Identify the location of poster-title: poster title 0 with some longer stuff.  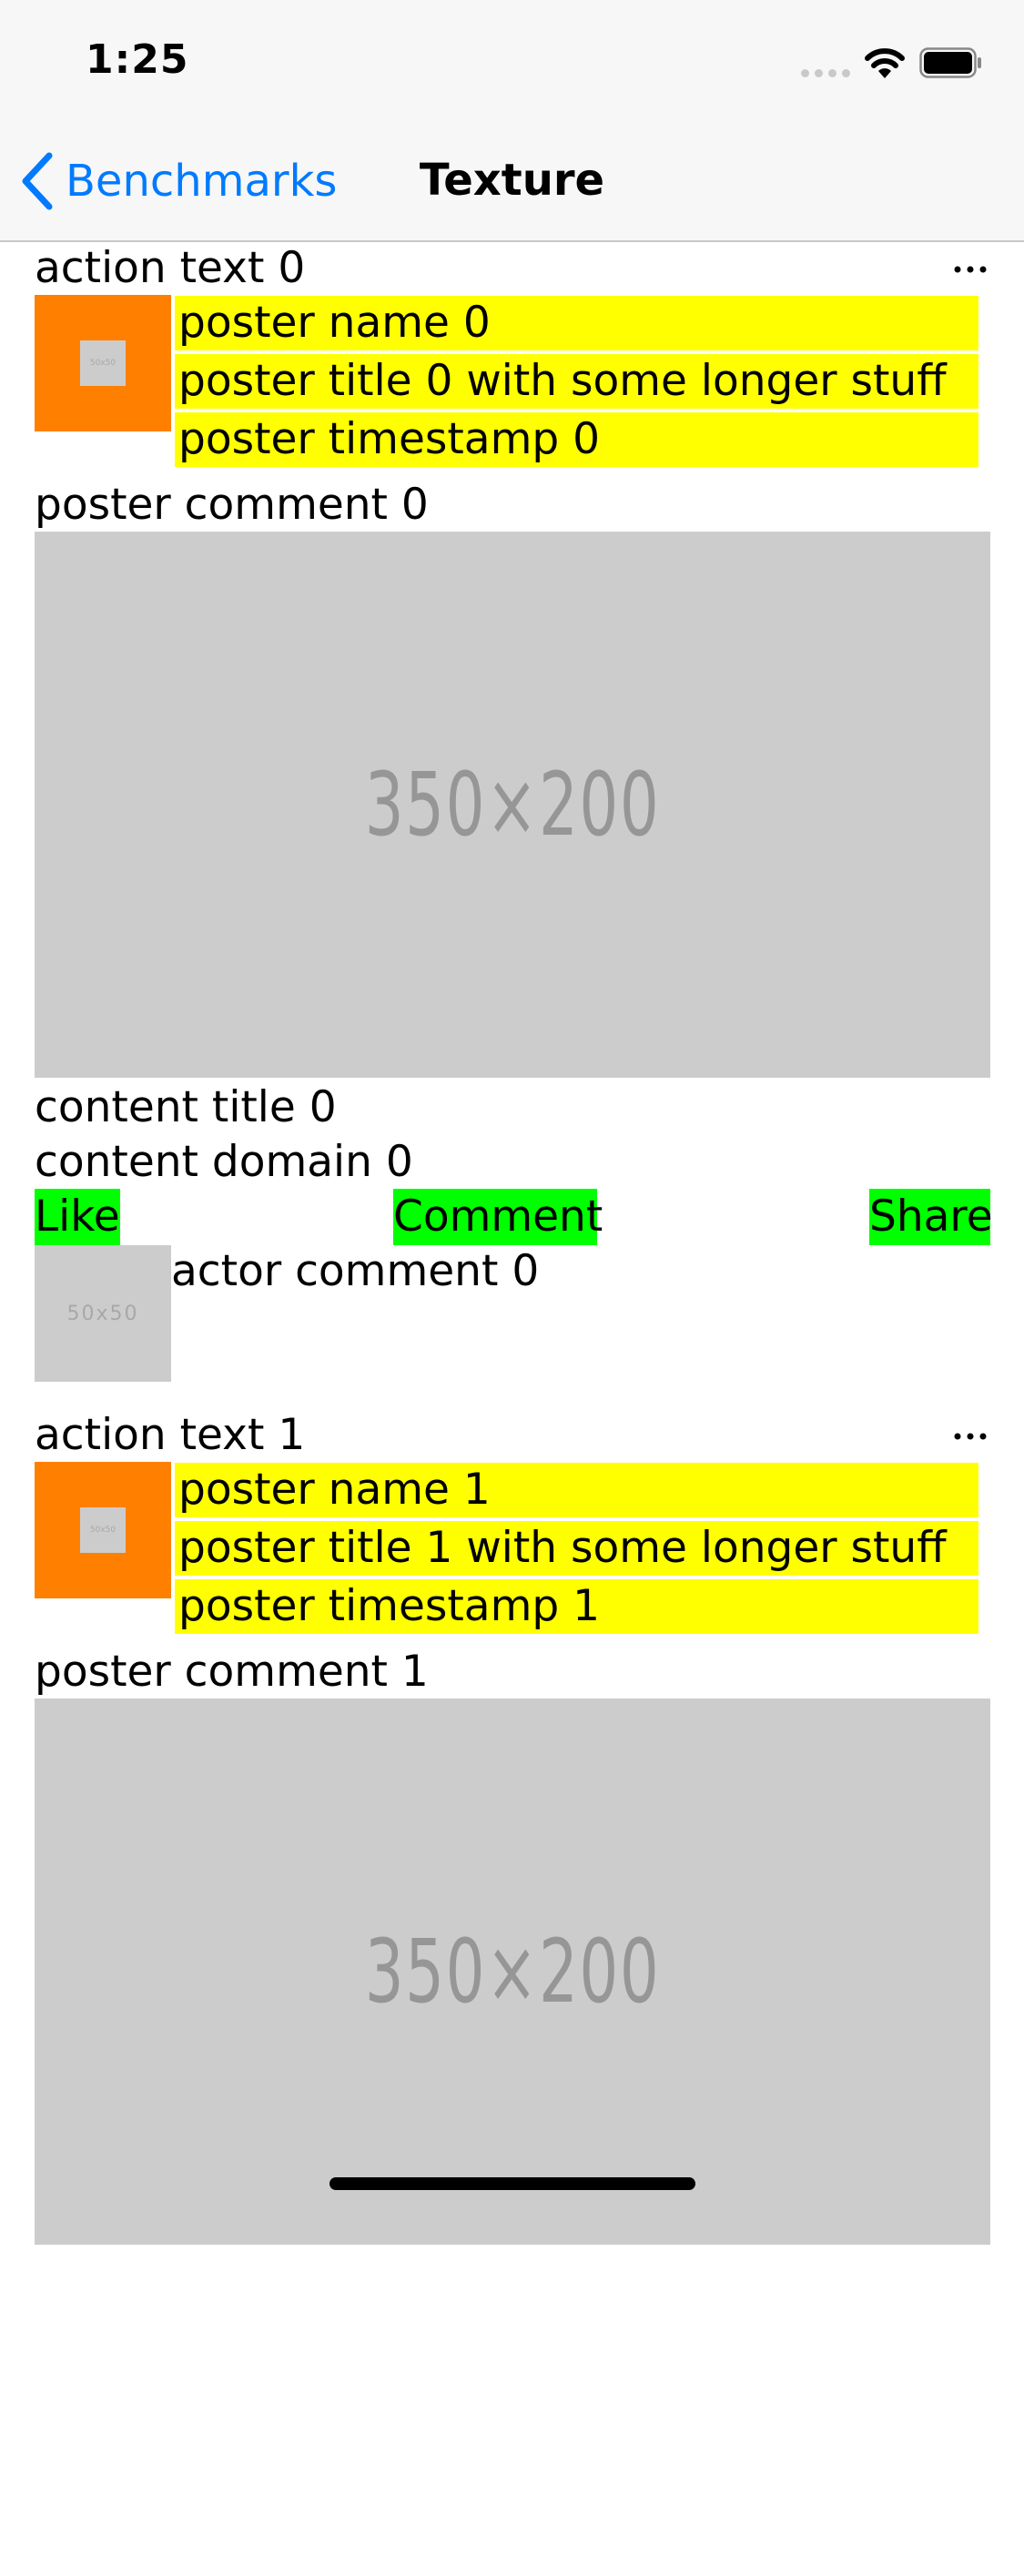
(576, 381).